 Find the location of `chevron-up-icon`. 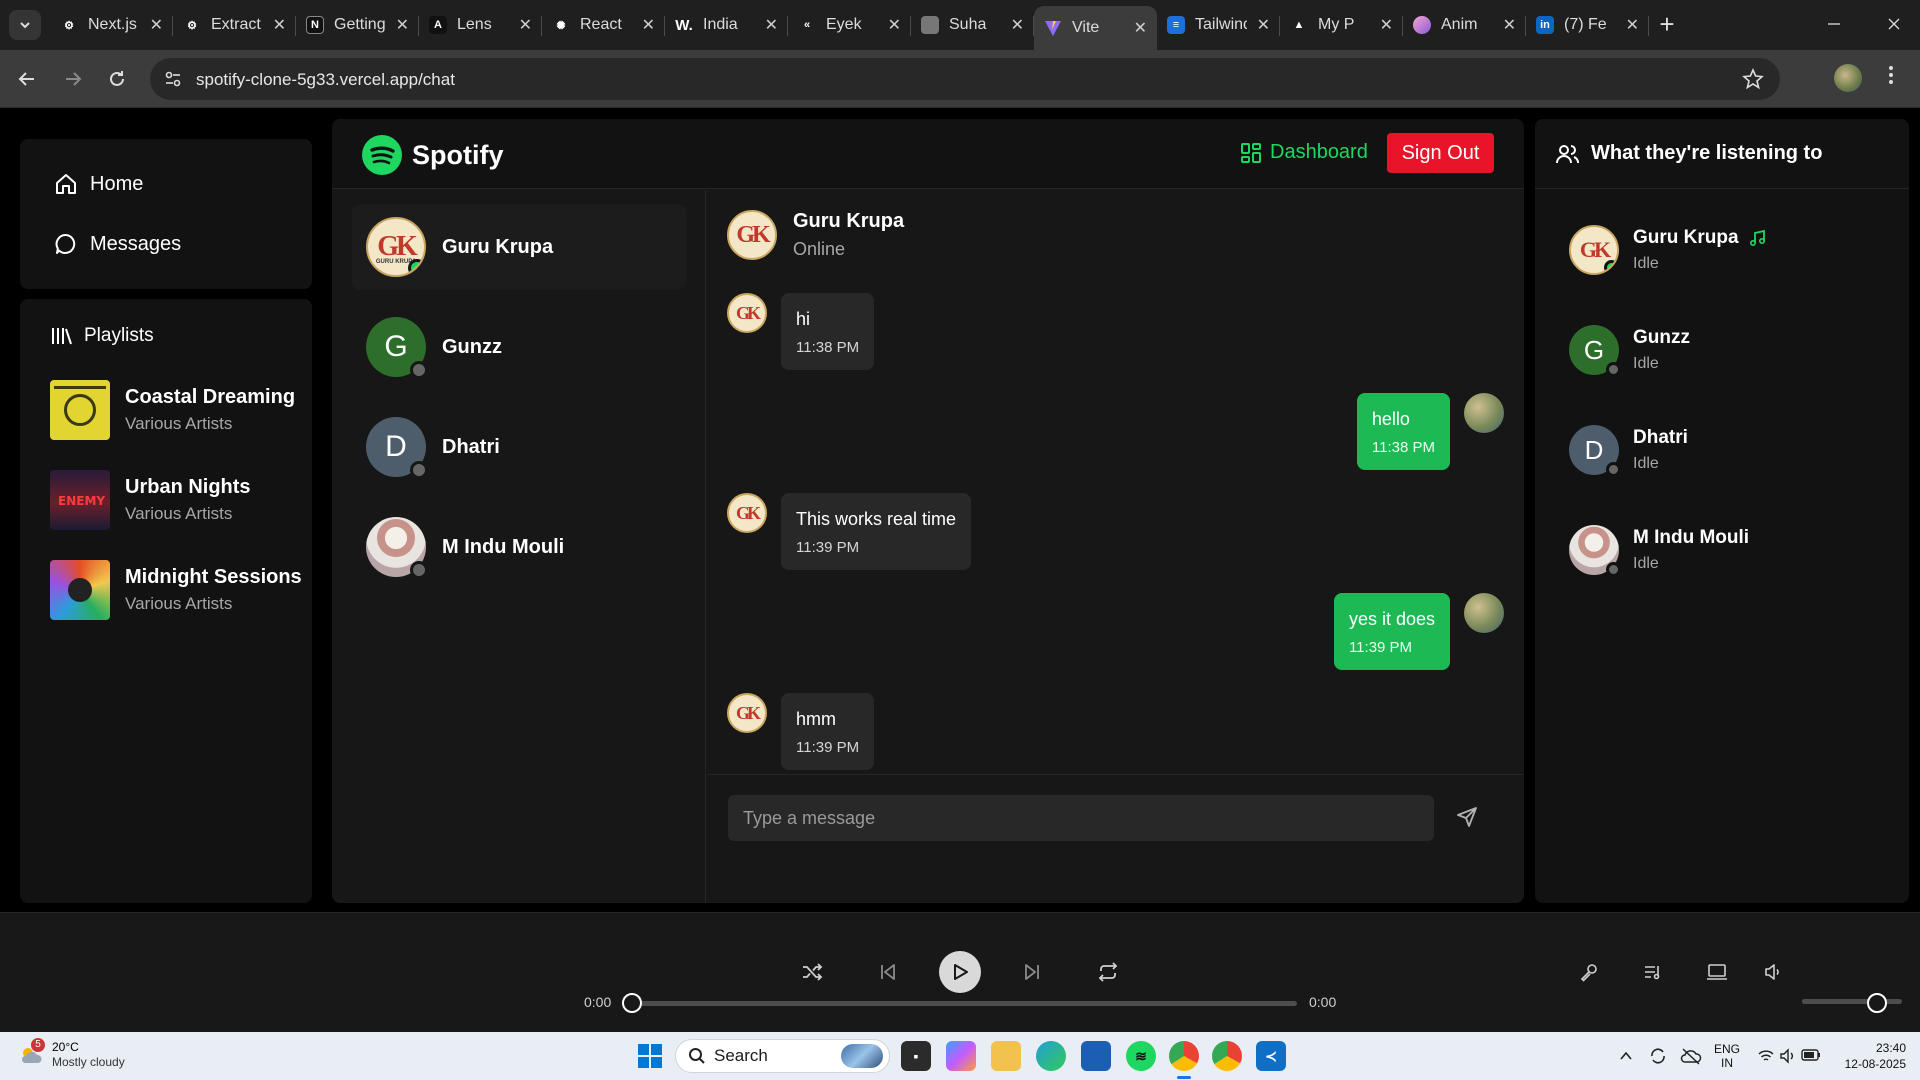

chevron-up-icon is located at coordinates (1626, 1056).